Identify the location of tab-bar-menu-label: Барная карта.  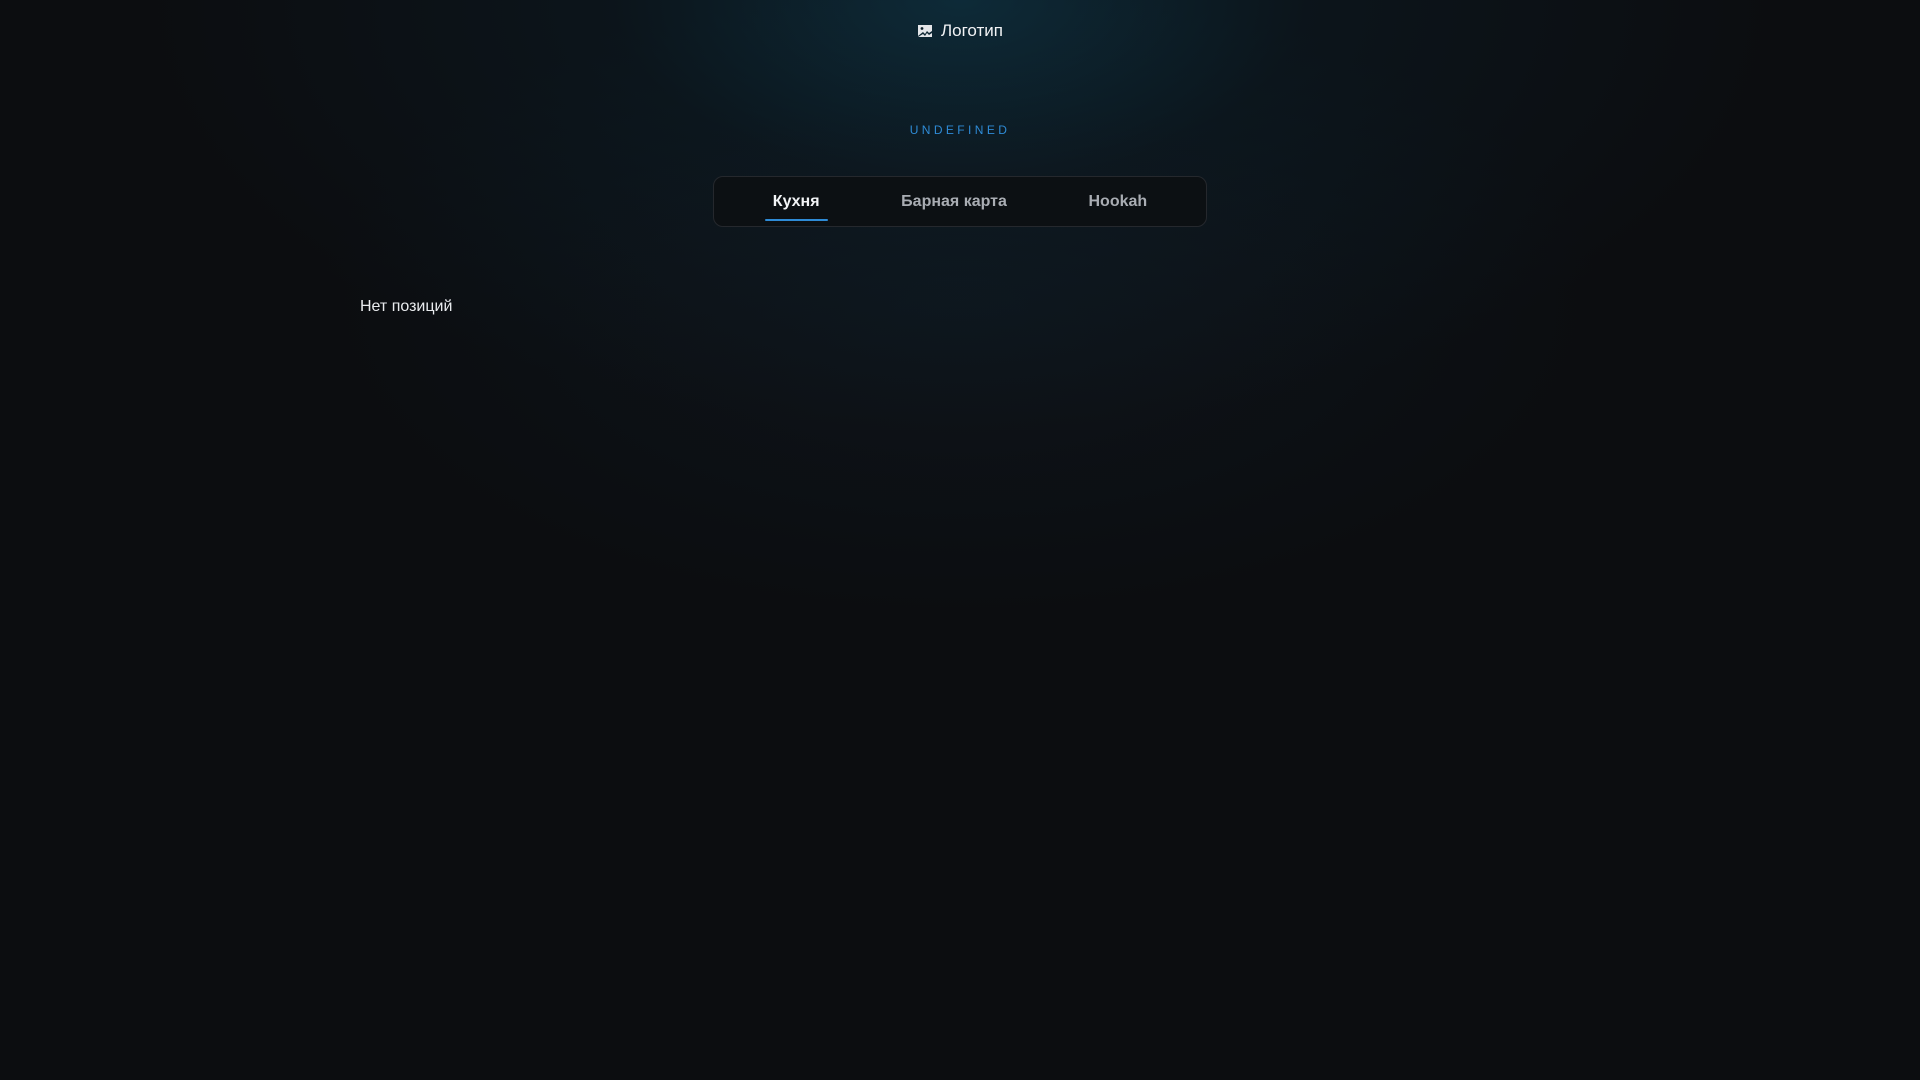
(954, 201).